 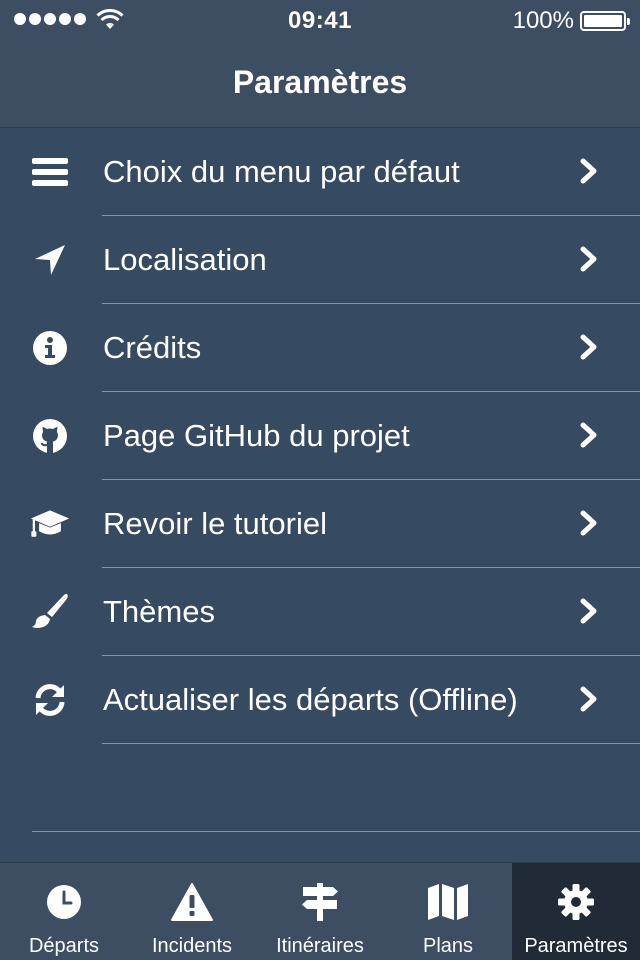 I want to click on settings-item-tutorial: Revoir le tutoriel, so click(x=320, y=524).